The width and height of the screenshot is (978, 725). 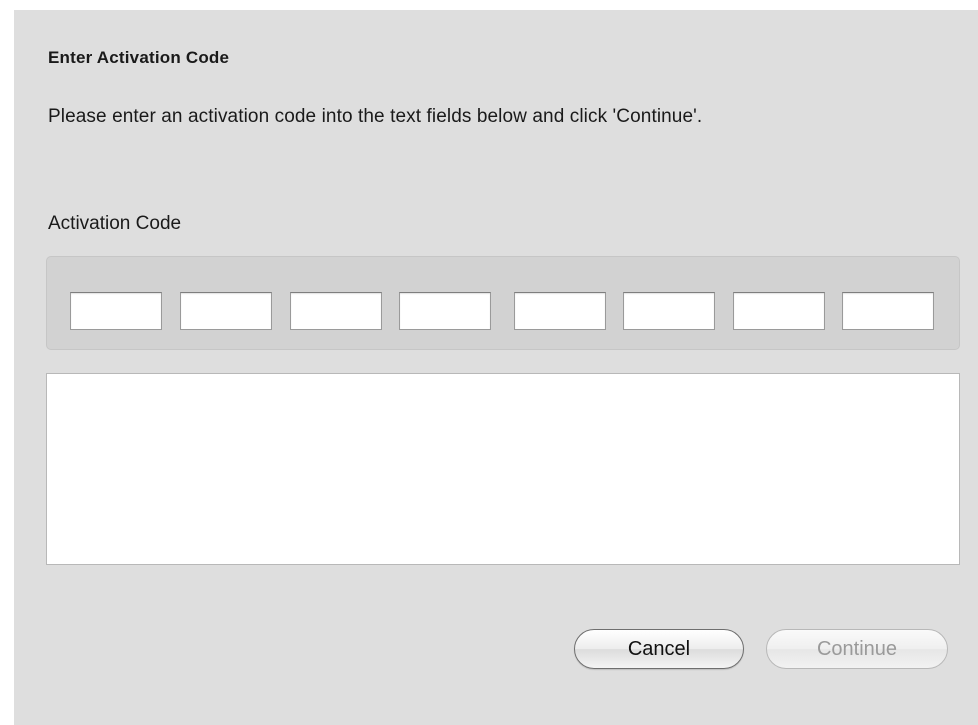 I want to click on continue-button: Continue, so click(x=857, y=649).